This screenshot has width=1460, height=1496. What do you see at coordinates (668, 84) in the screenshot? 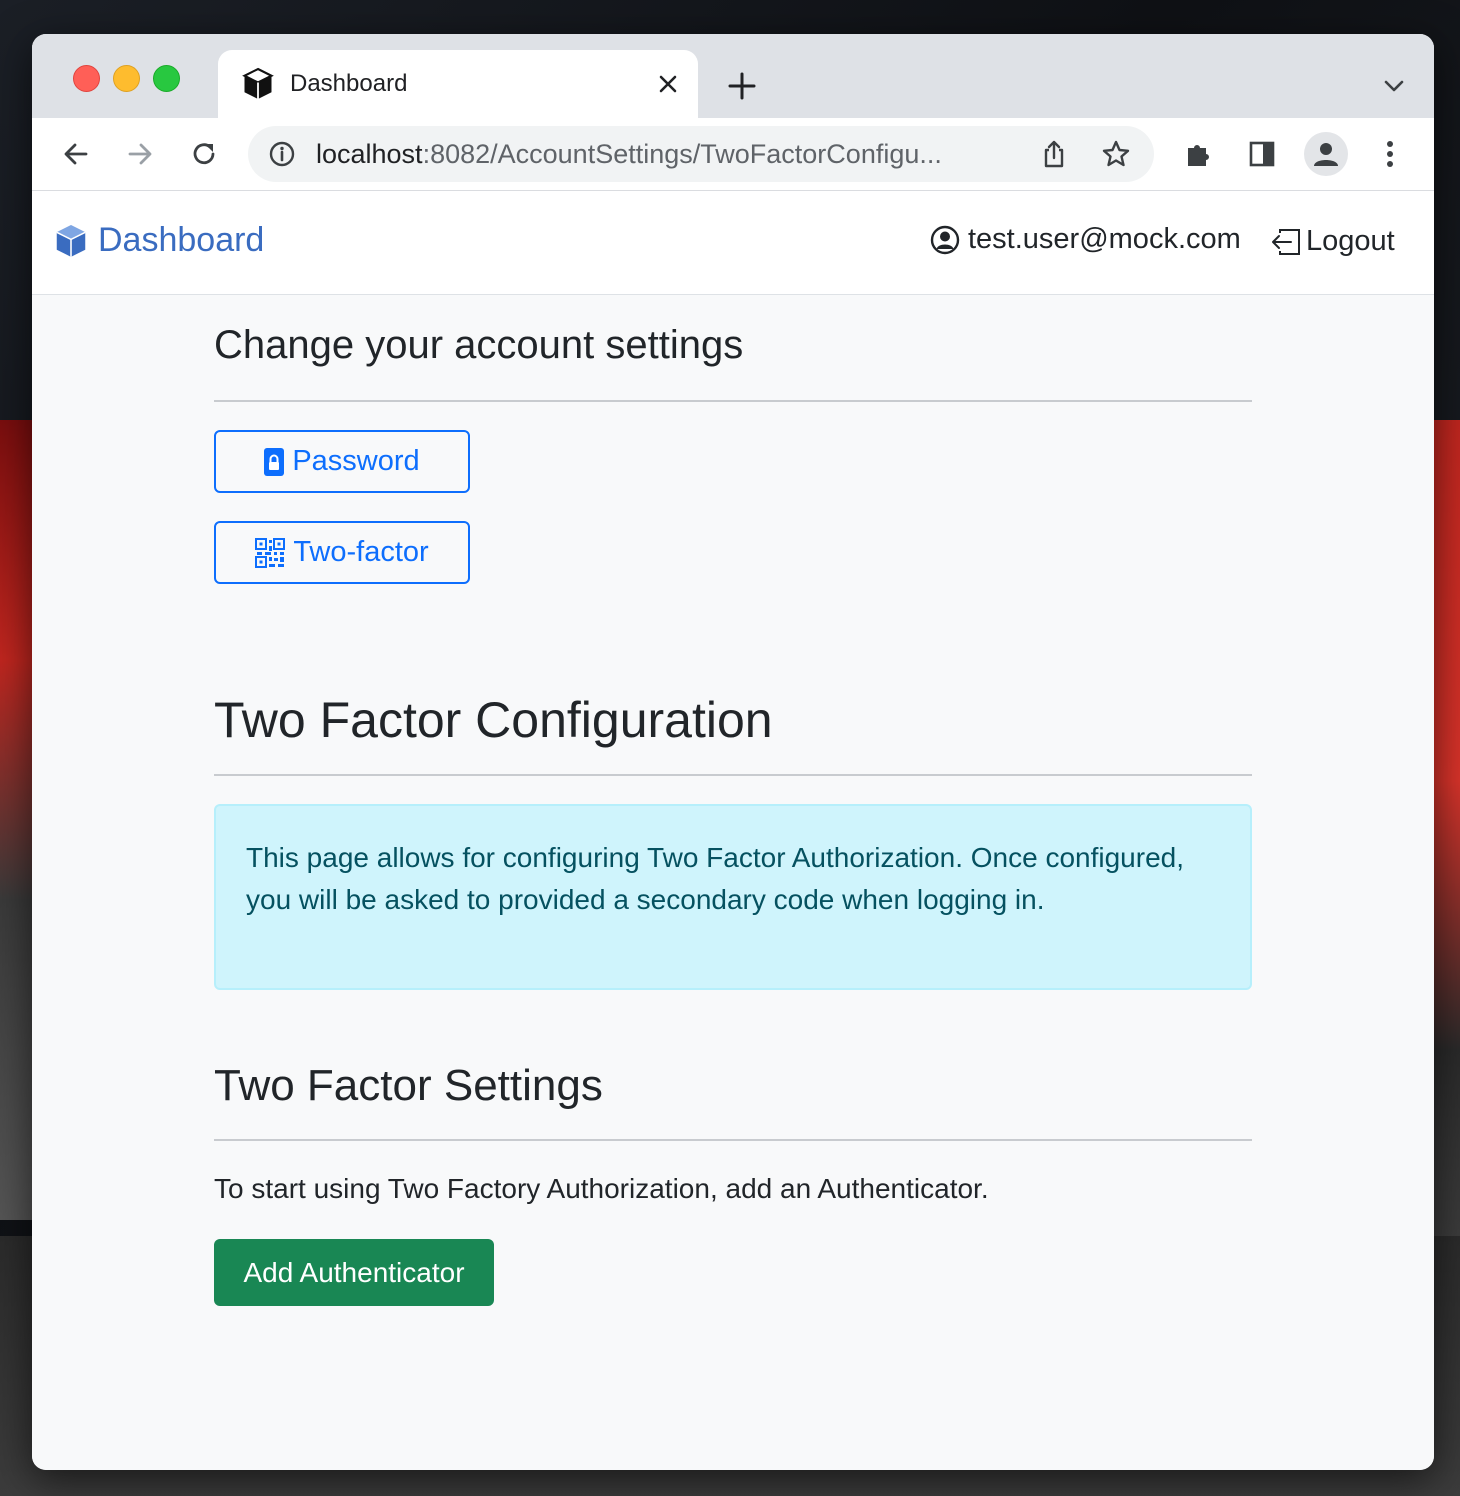
I see `tab-close-icon` at bounding box center [668, 84].